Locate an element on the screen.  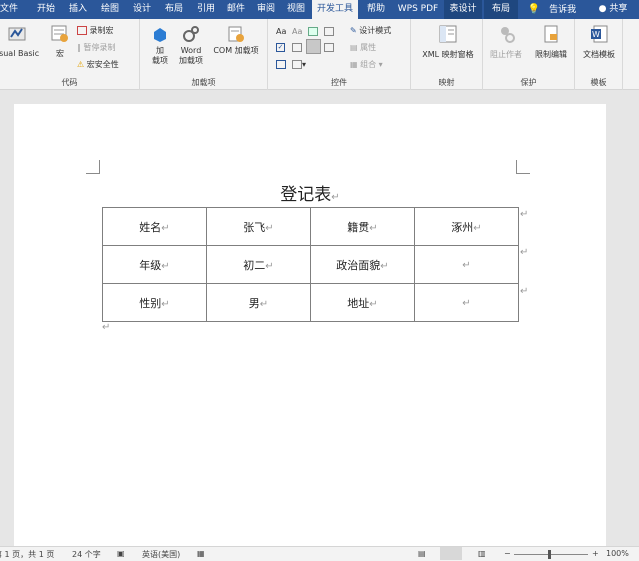
table-cell: 张飞↵ is located at coordinates (258, 226).